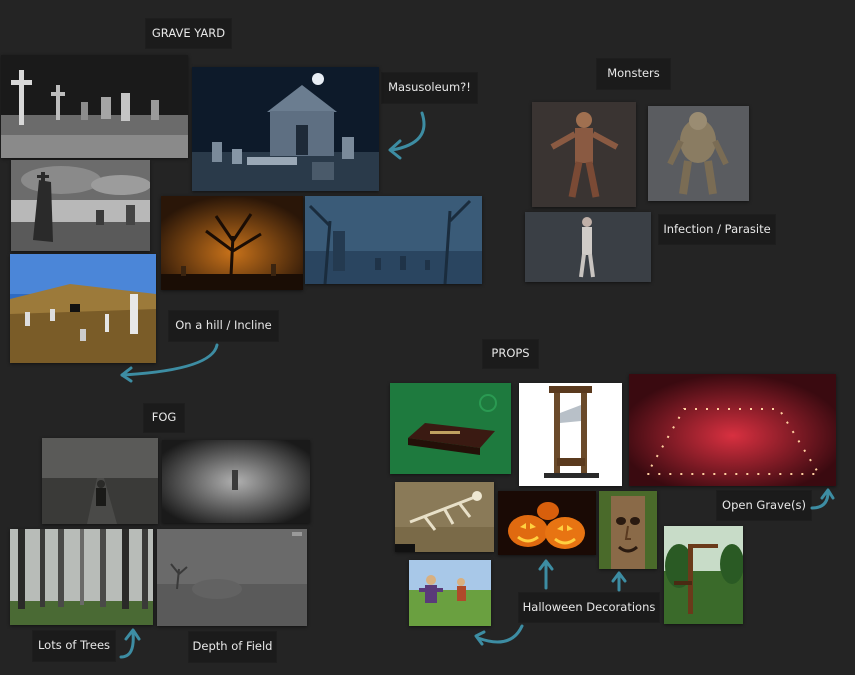 The width and height of the screenshot is (855, 675). Describe the element at coordinates (74, 646) in the screenshot. I see `label-lots-of-trees: Lots of Trees` at that location.